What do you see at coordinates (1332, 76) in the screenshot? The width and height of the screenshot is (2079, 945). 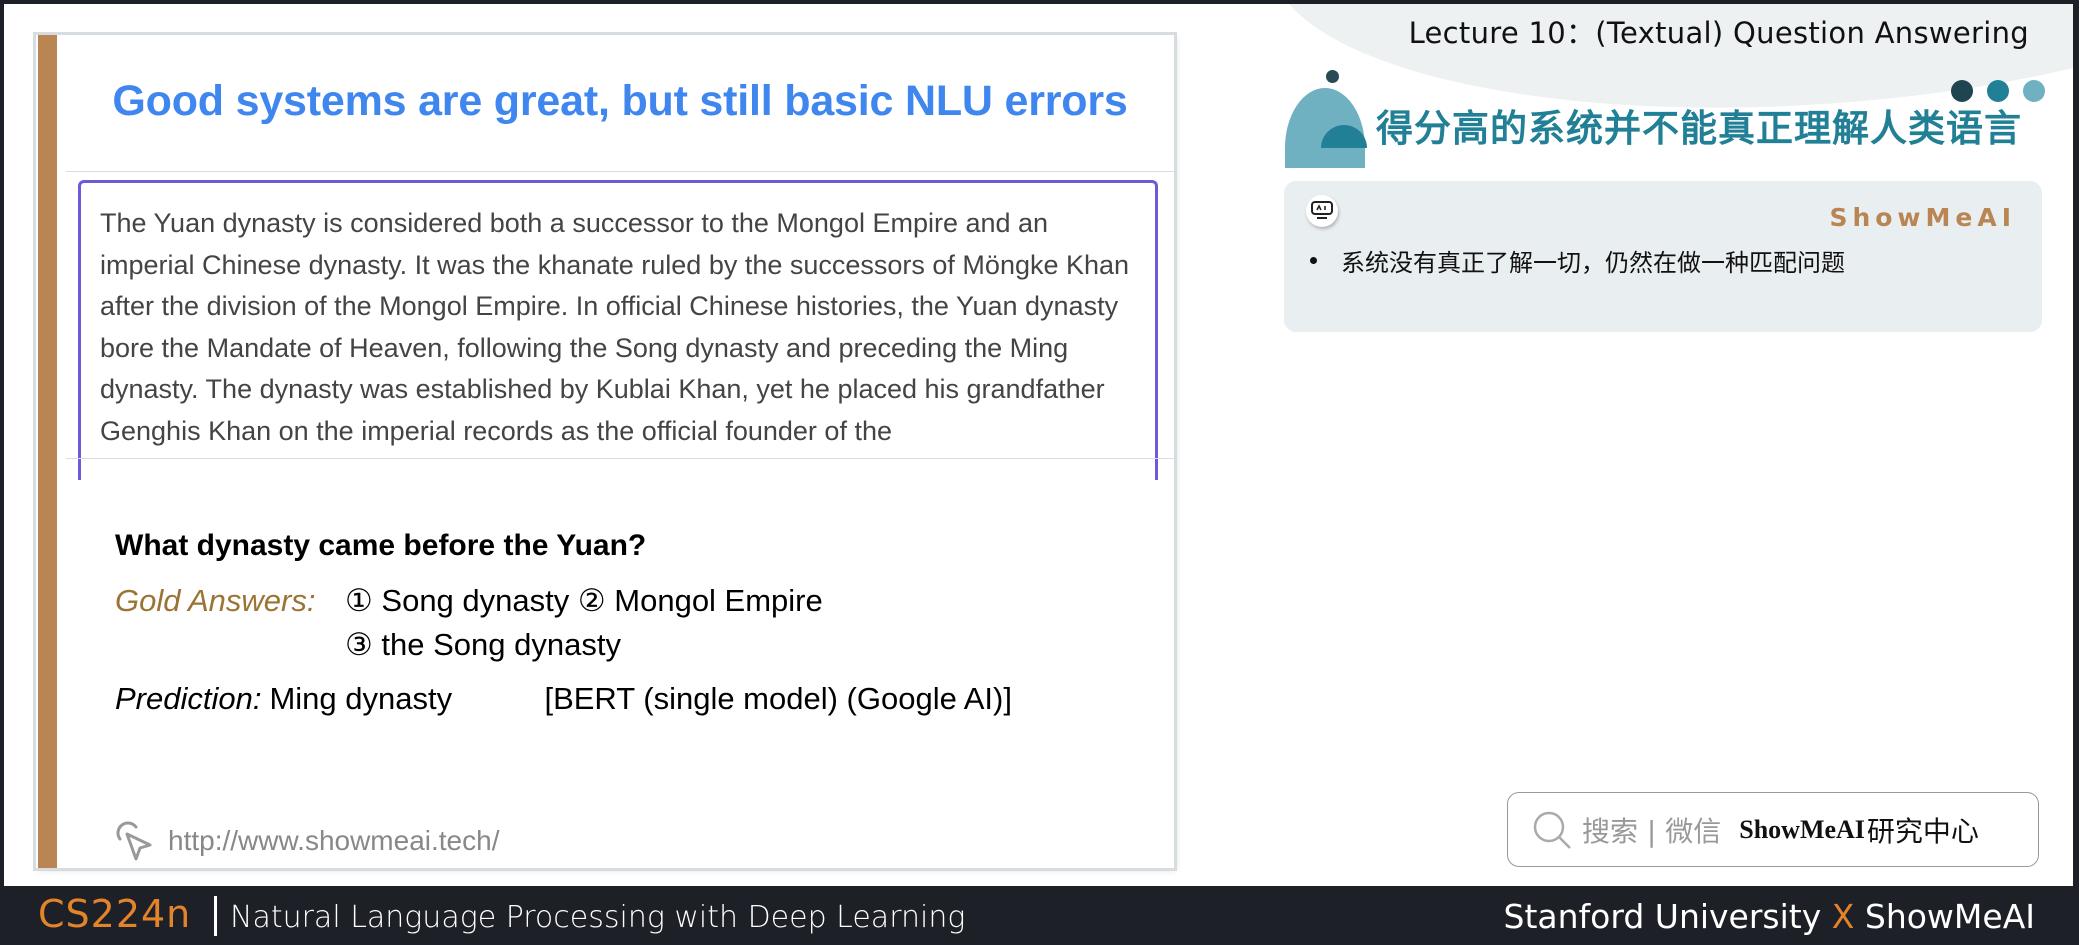 I see `decor-dot-small` at bounding box center [1332, 76].